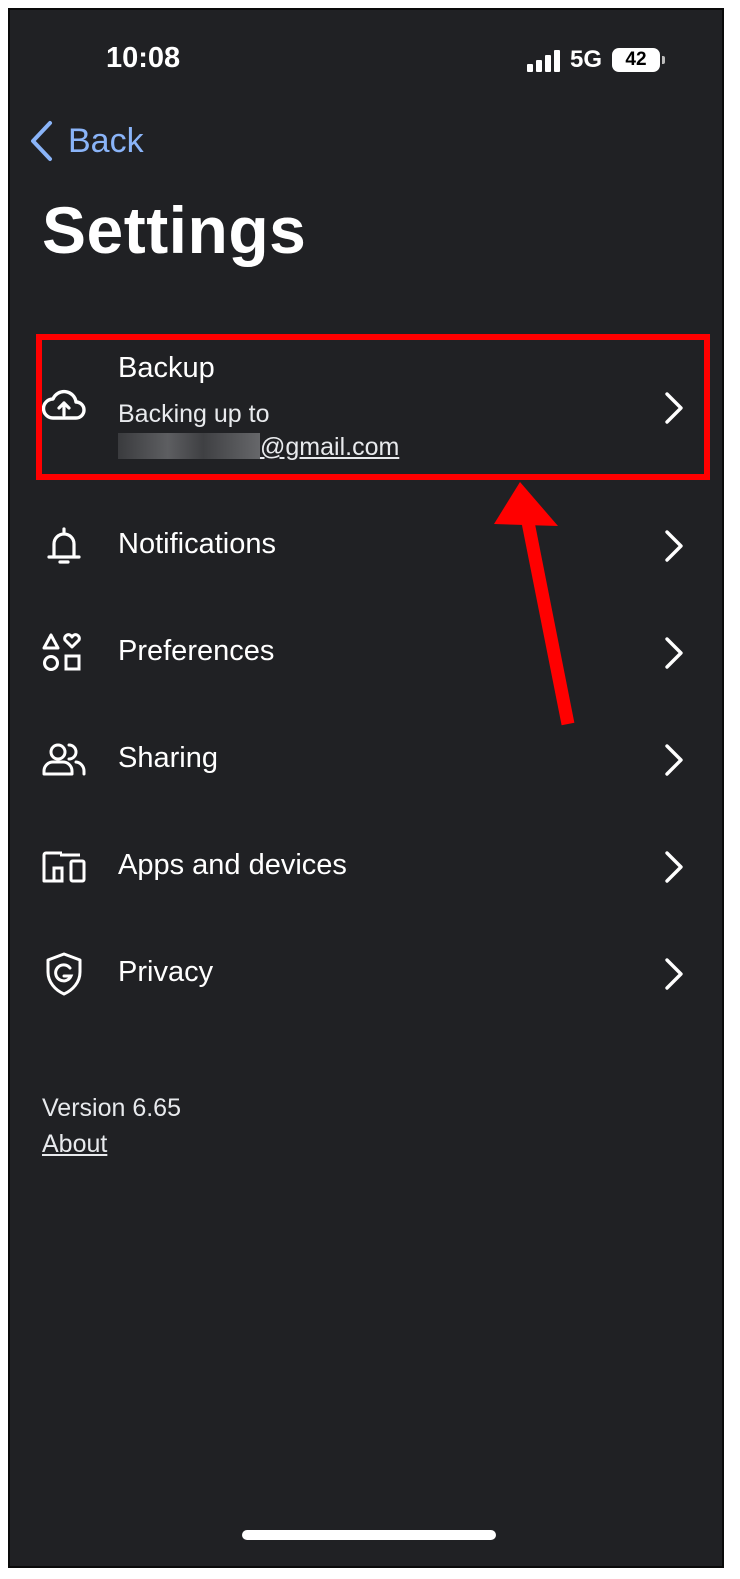 This screenshot has width=740, height=1579. I want to click on network-type: 5G, so click(585, 59).